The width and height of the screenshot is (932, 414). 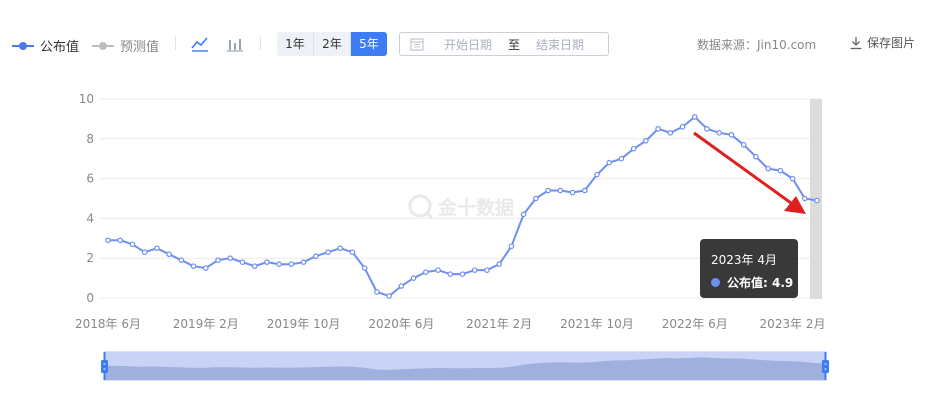 I want to click on zoom-slider, so click(x=465, y=366).